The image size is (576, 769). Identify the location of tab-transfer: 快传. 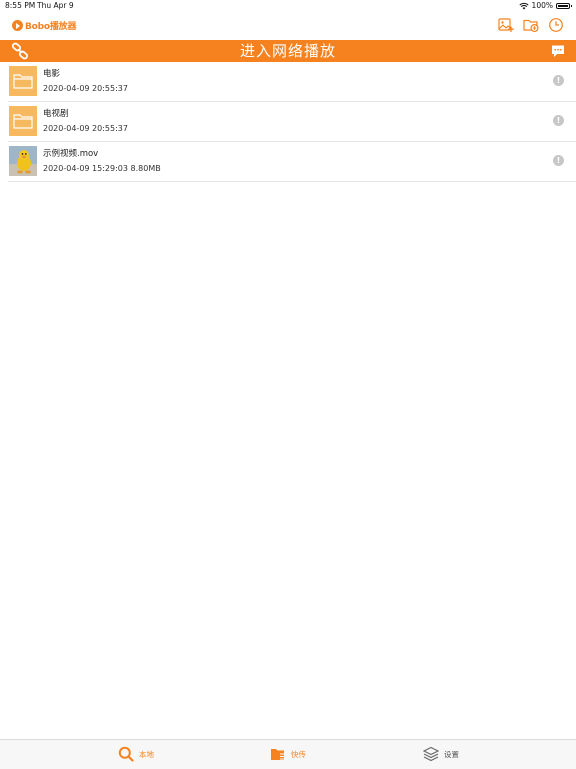
(288, 754).